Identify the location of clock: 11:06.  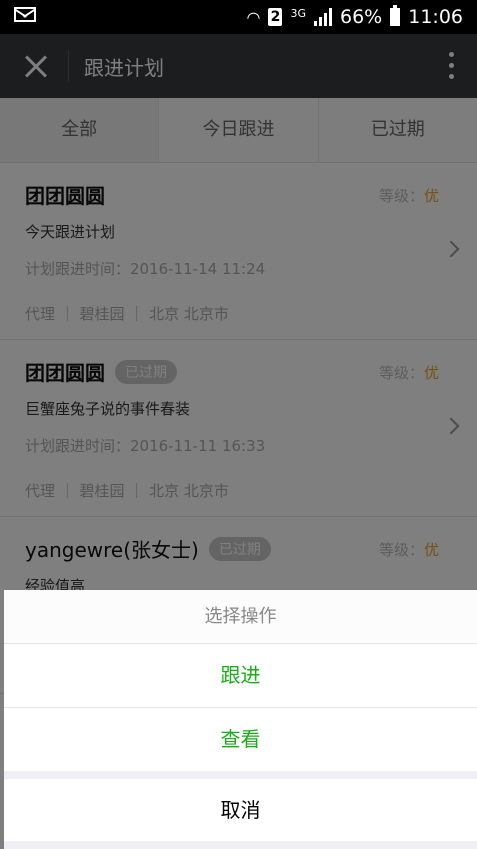
(435, 17).